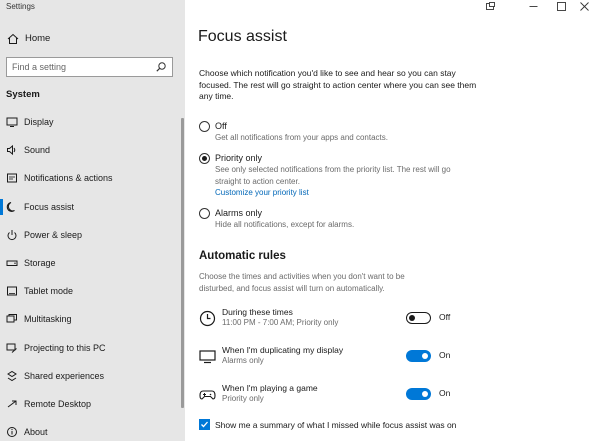 The height and width of the screenshot is (441, 595). Describe the element at coordinates (12, 291) in the screenshot. I see `tablet-icon` at that location.